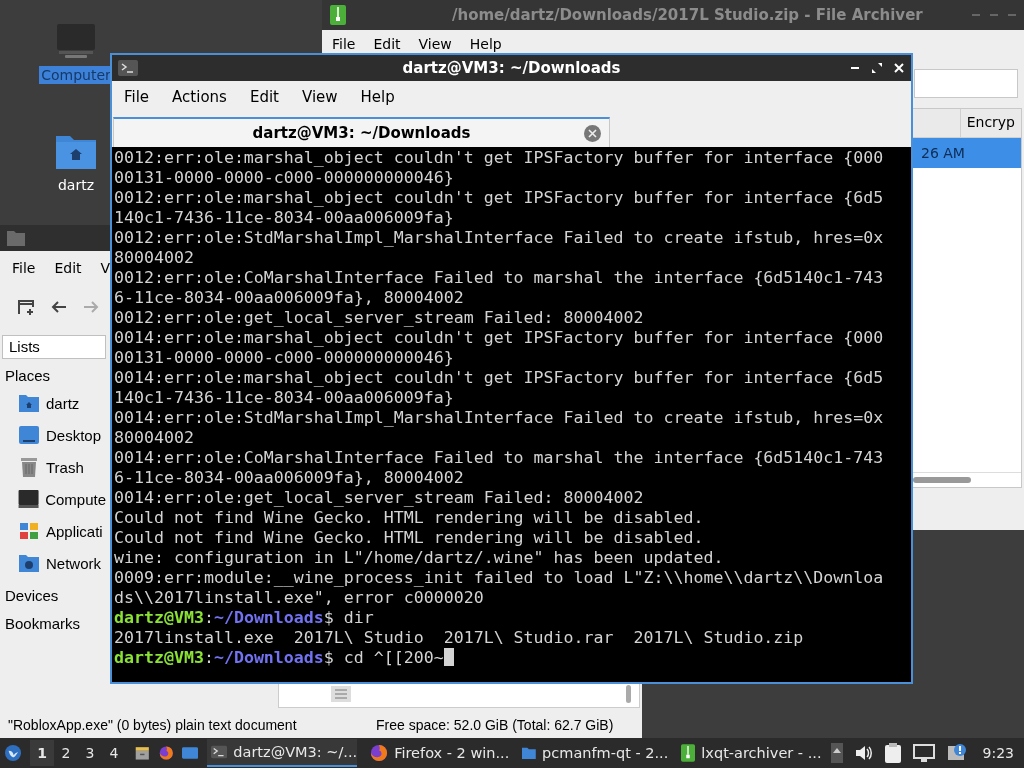 The width and height of the screenshot is (1024, 768). What do you see at coordinates (499, 278) in the screenshot?
I see `terminal-line: 0012:err:ole:CoMarshalInterface Failed to marshal the interface {6d5140c1-743` at bounding box center [499, 278].